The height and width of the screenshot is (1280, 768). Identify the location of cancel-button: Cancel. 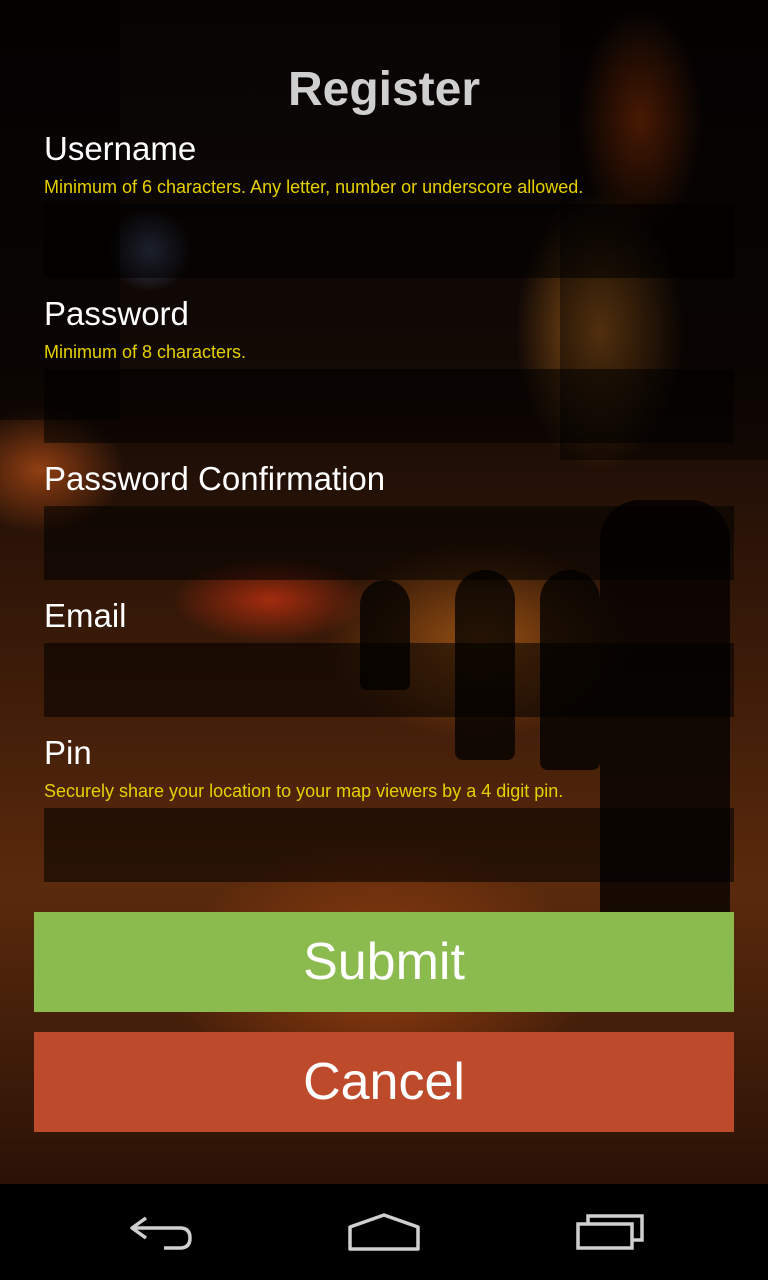
(384, 1082).